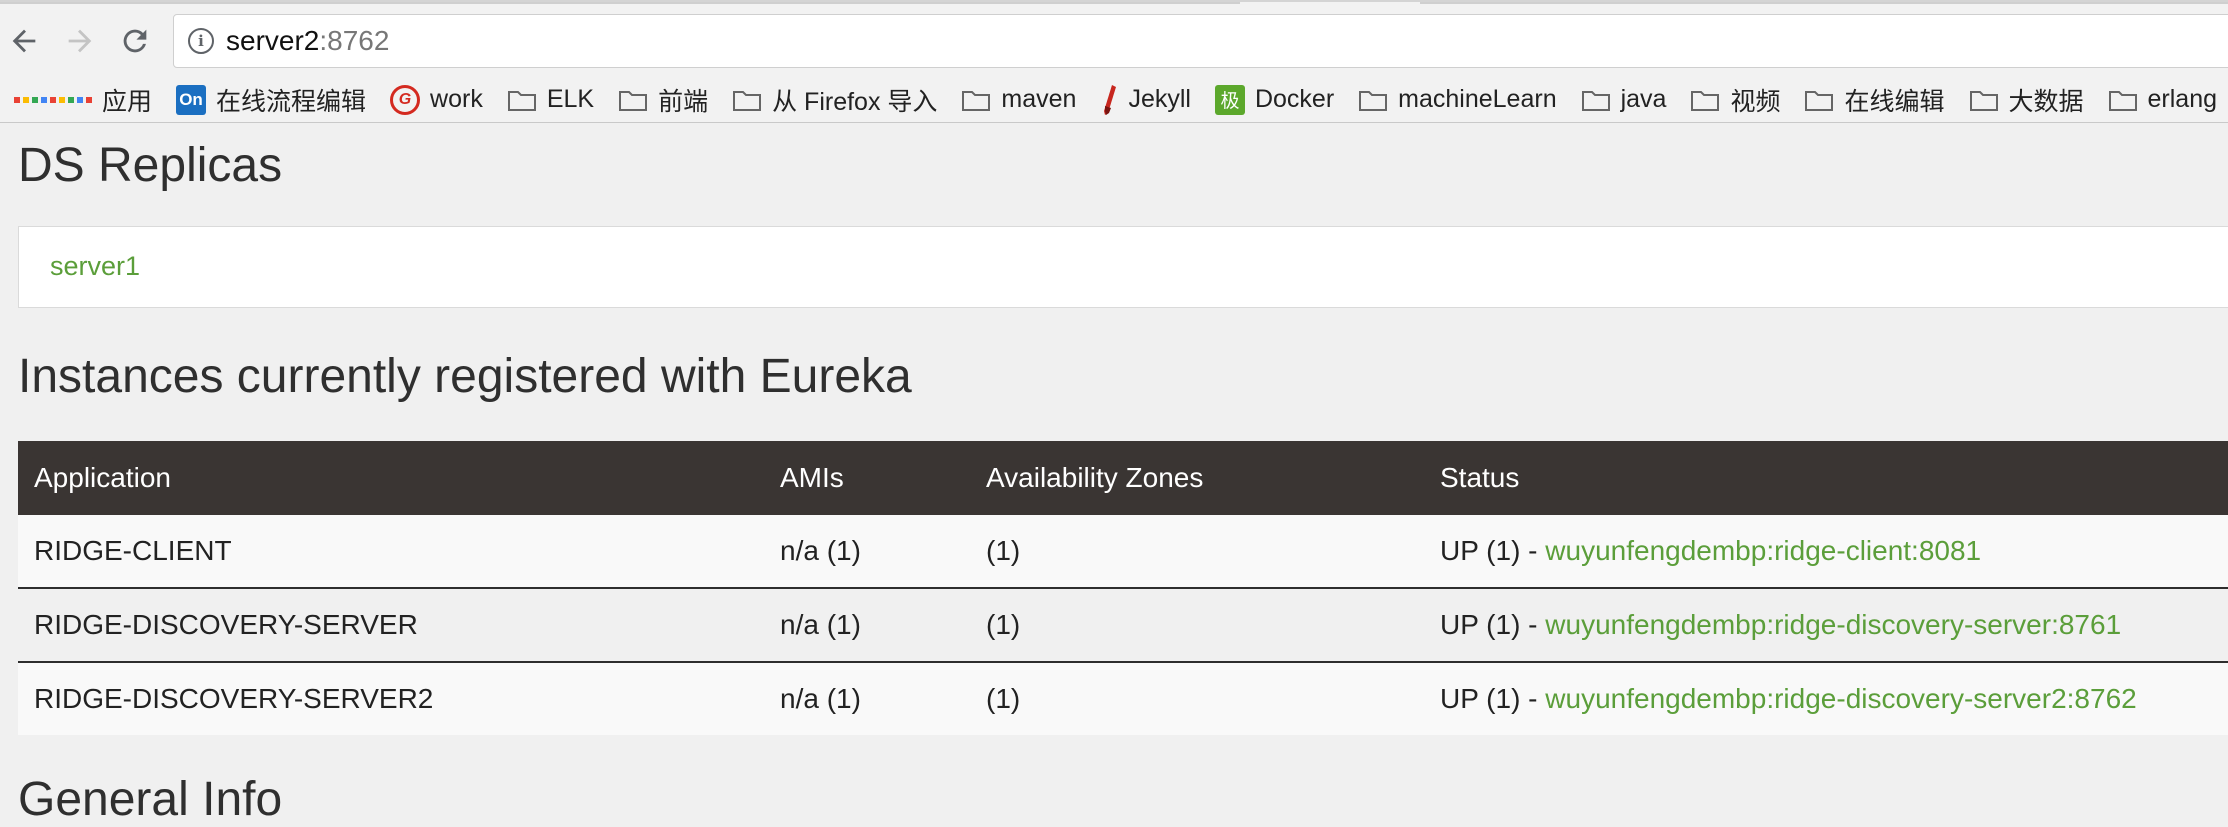 The image size is (2228, 827). I want to click on bookmark-elk: ELK, so click(550, 99).